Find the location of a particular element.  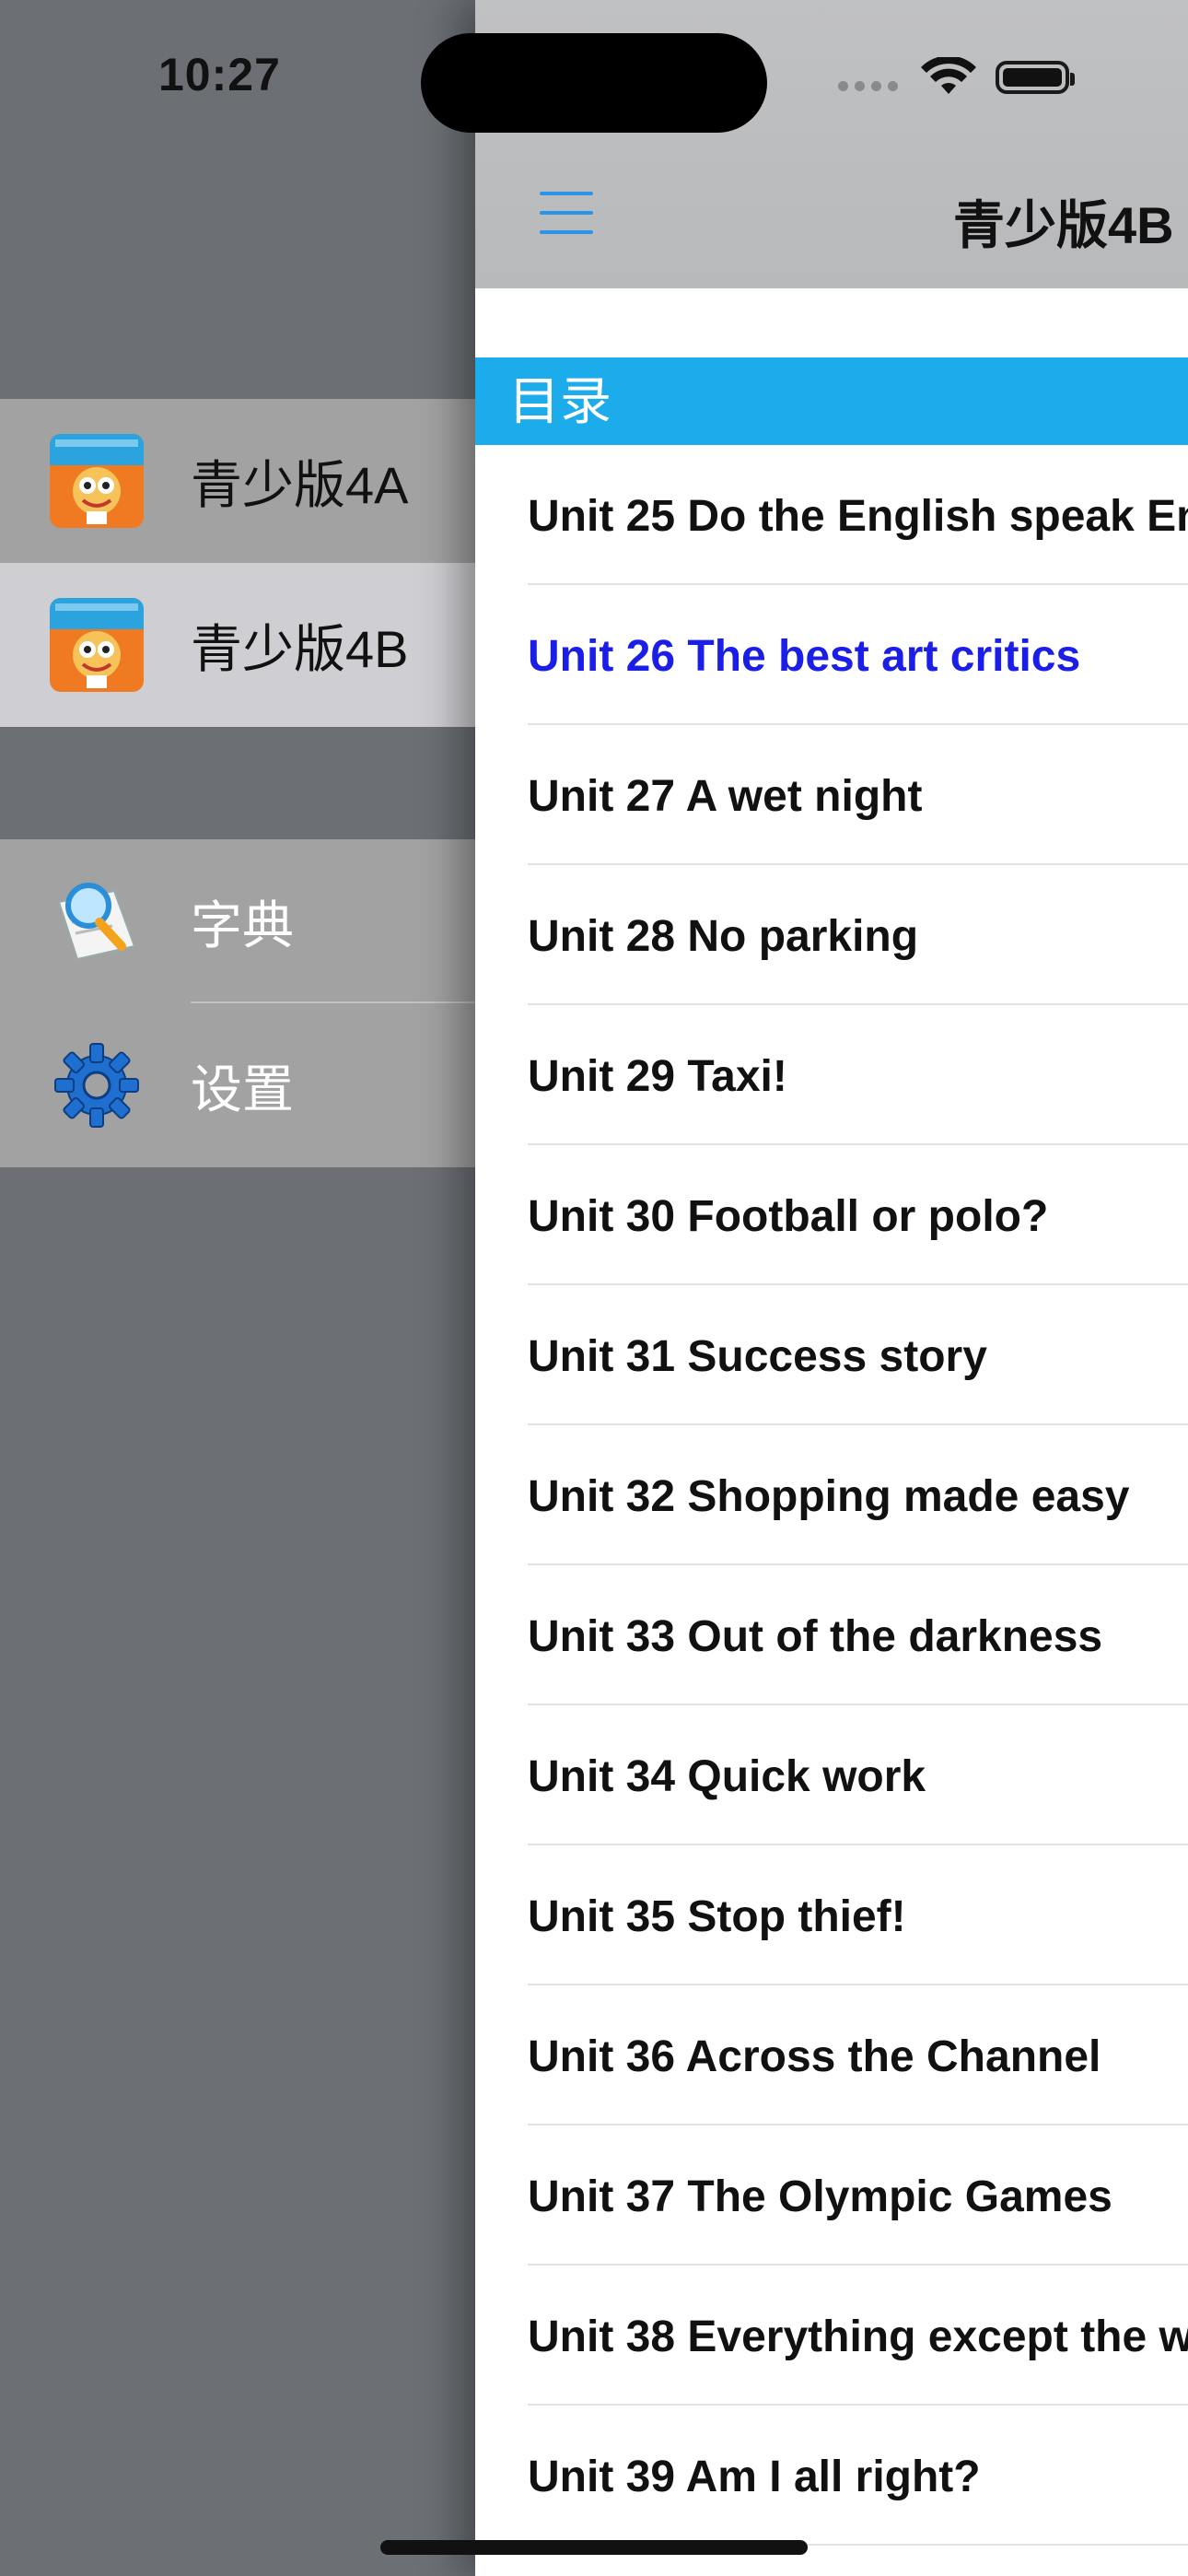

menu-item-label: 青少版4B is located at coordinates (300, 648).